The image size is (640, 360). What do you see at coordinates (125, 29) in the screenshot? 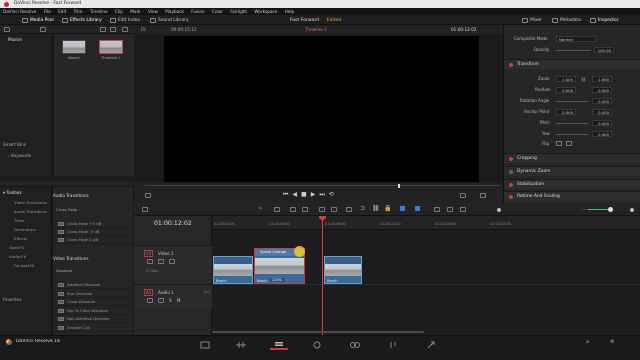
I see `search-icon` at bounding box center [125, 29].